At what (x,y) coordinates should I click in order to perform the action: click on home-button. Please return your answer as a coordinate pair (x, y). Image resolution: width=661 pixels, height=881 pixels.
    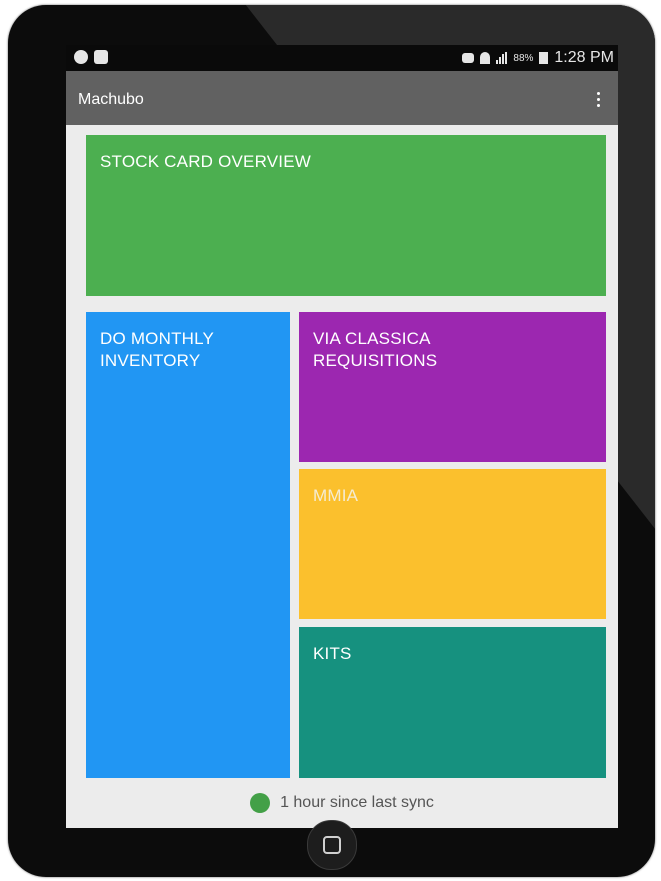
    Looking at the image, I should click on (332, 845).